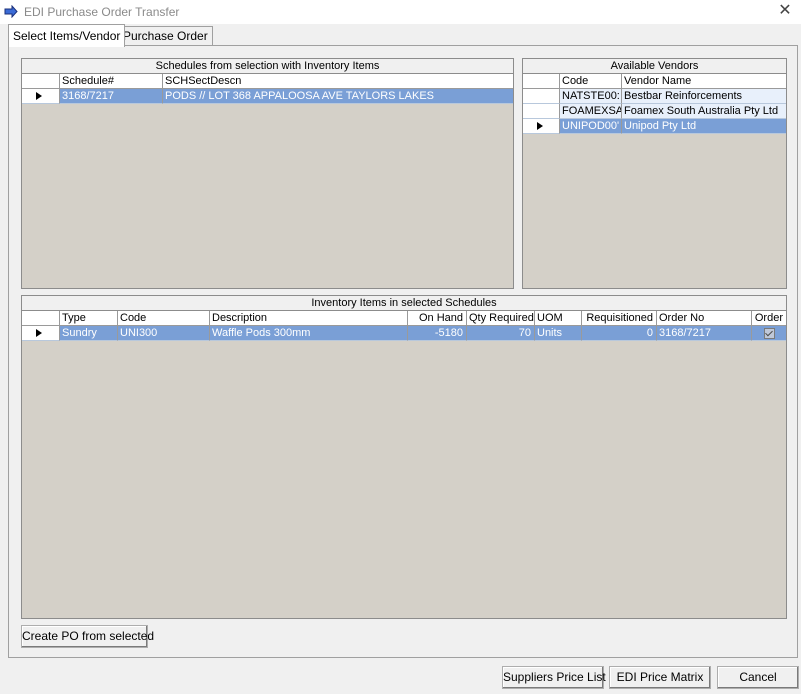 The width and height of the screenshot is (801, 694). I want to click on column-header-qty-required: Qty Required, so click(501, 318).